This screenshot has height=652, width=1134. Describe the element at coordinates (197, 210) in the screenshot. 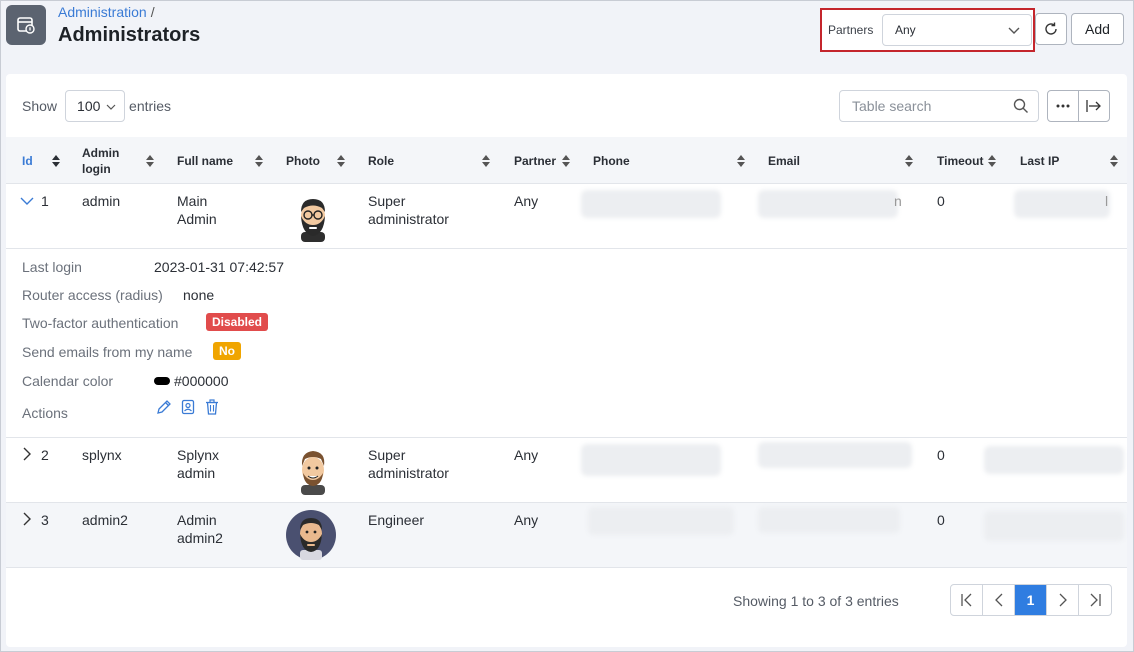

I see `cell-full-name: Main Admin` at that location.